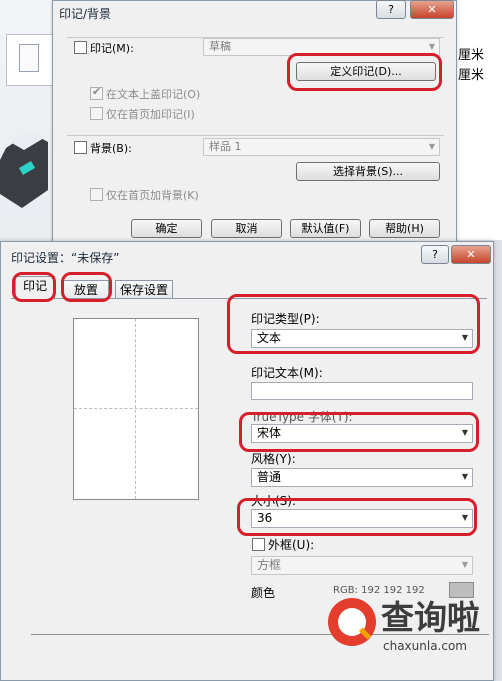  What do you see at coordinates (80, 147) in the screenshot?
I see `background-checkbox` at bounding box center [80, 147].